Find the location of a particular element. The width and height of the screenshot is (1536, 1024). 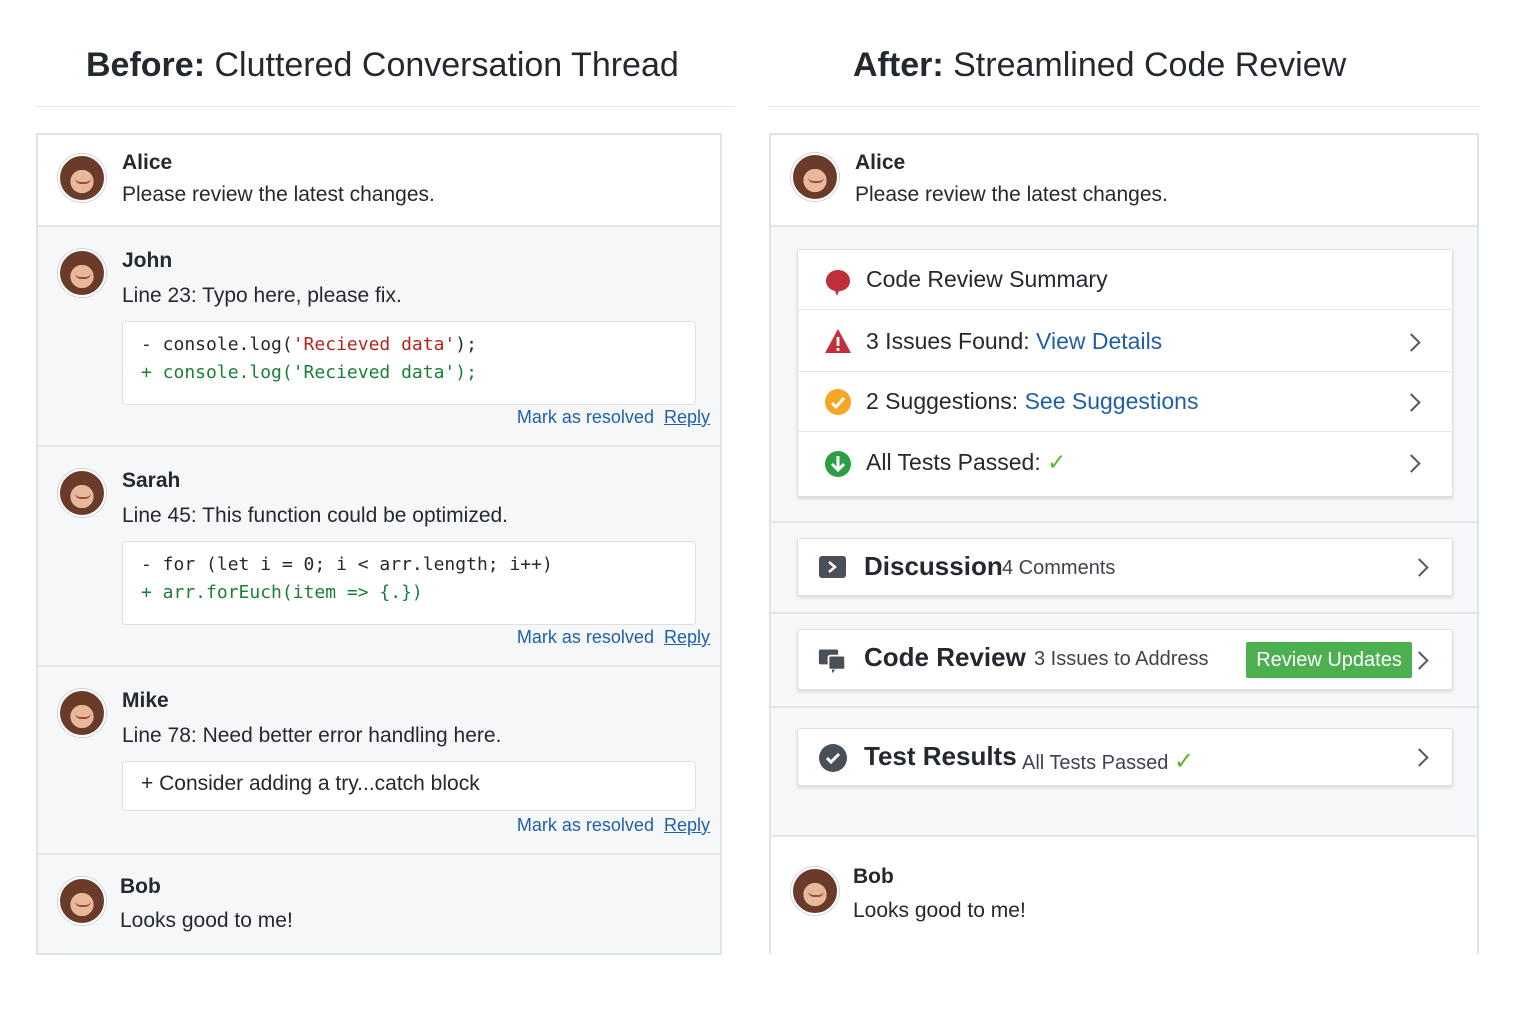

test-results-card: Test Results All Tests Passed ✓ is located at coordinates (1125, 757).